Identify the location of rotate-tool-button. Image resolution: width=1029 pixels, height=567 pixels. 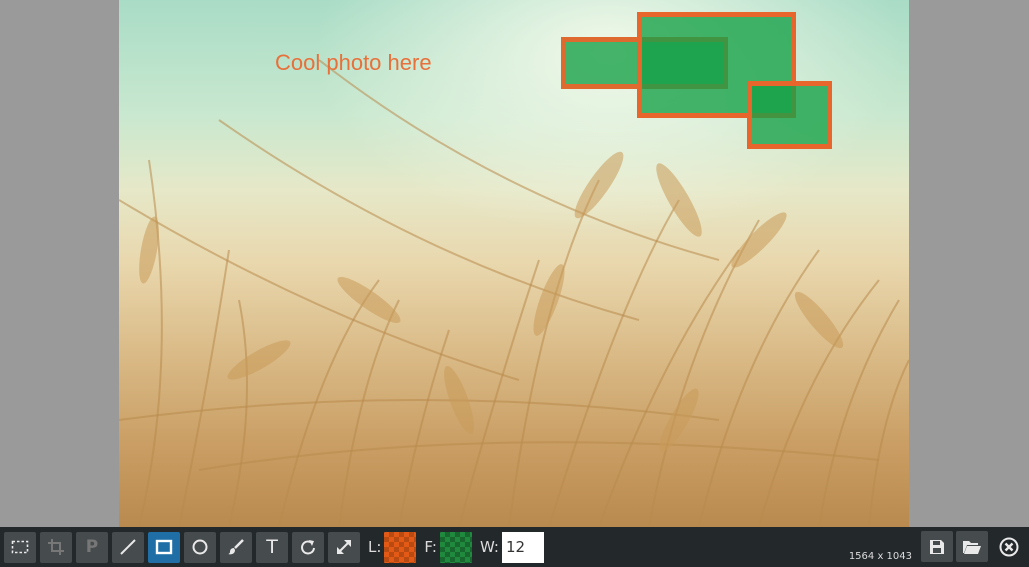
(308, 547).